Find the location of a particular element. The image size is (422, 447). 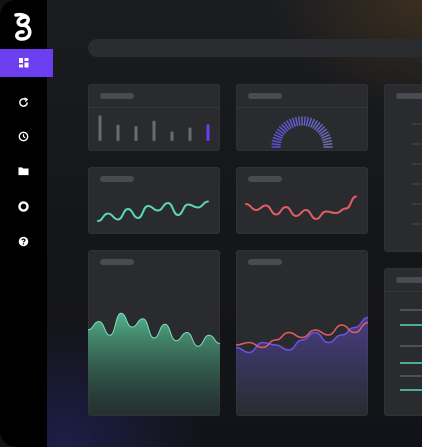

red-line-chart is located at coordinates (301, 208).